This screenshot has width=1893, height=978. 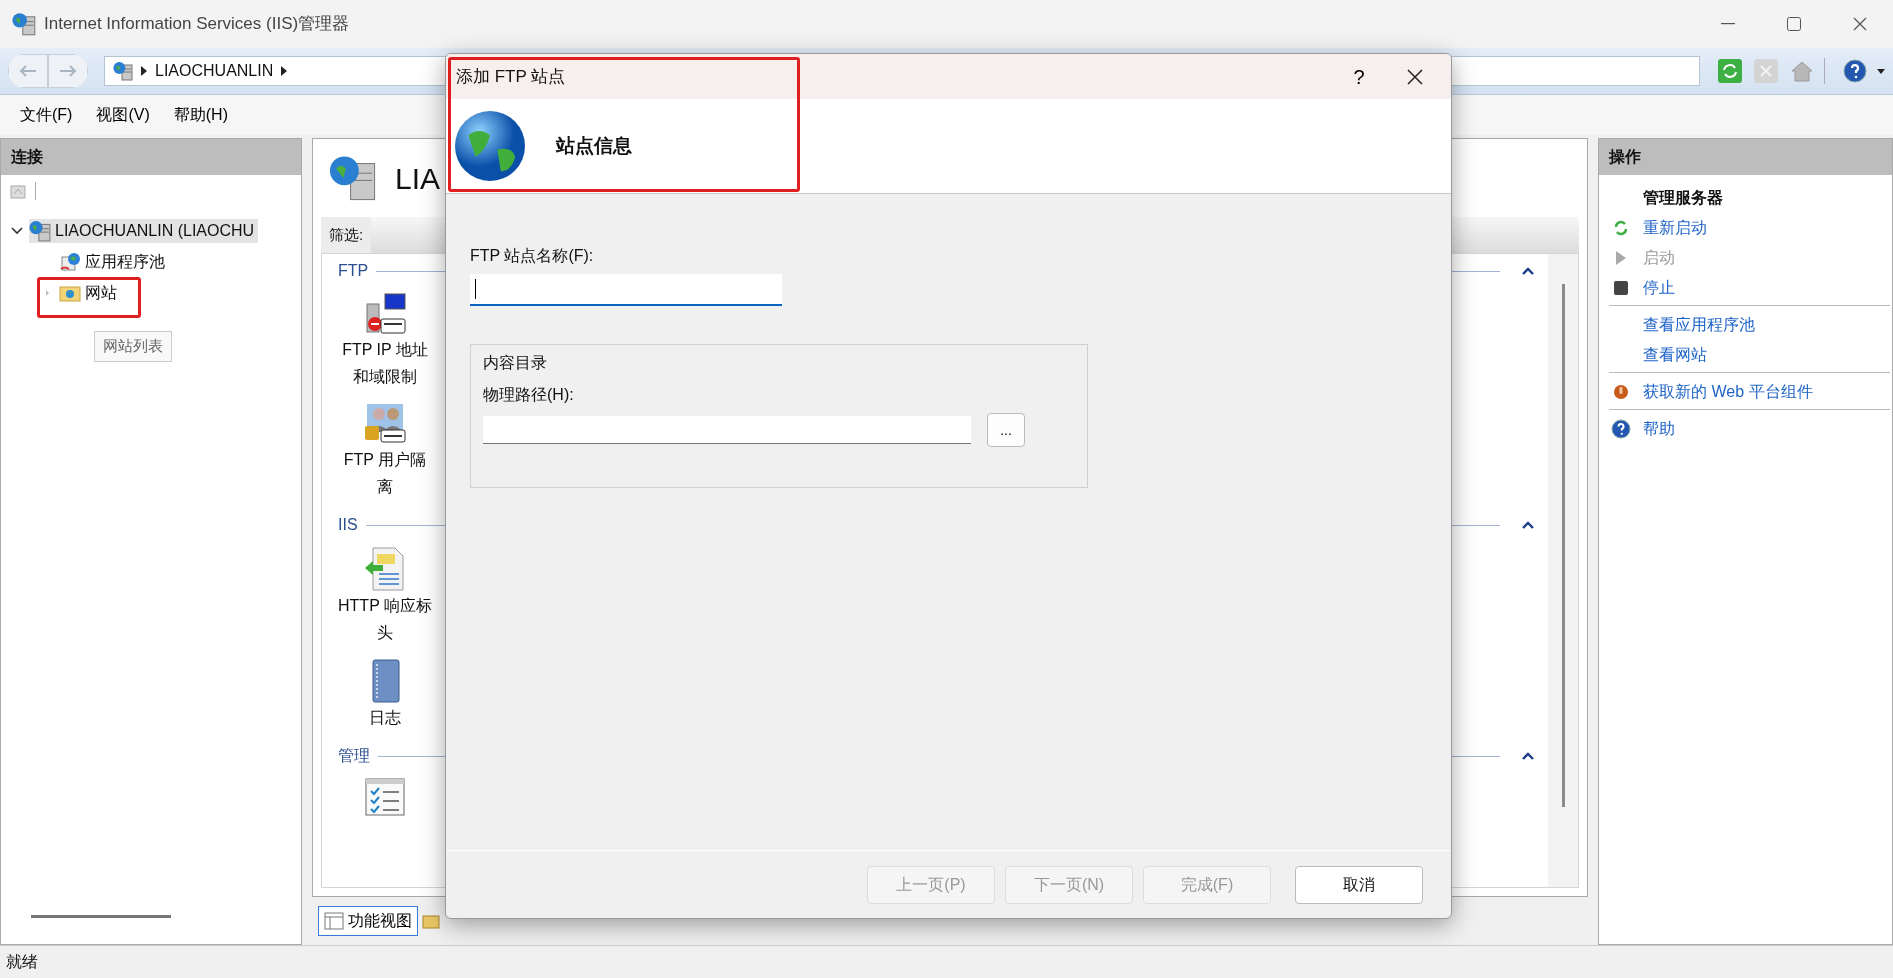 I want to click on help-button: ?, so click(x=1359, y=76).